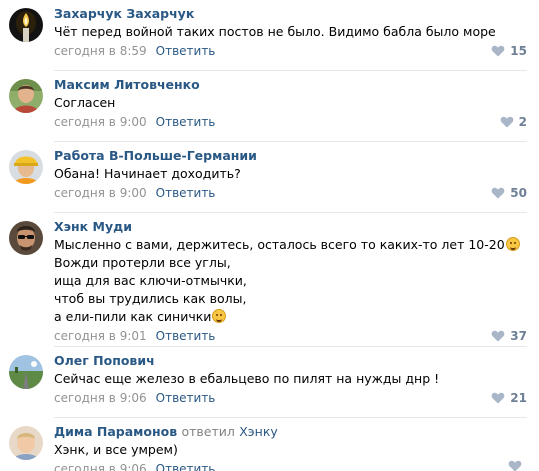  I want to click on comment-author: Захарчук Захарчук, so click(290, 13).